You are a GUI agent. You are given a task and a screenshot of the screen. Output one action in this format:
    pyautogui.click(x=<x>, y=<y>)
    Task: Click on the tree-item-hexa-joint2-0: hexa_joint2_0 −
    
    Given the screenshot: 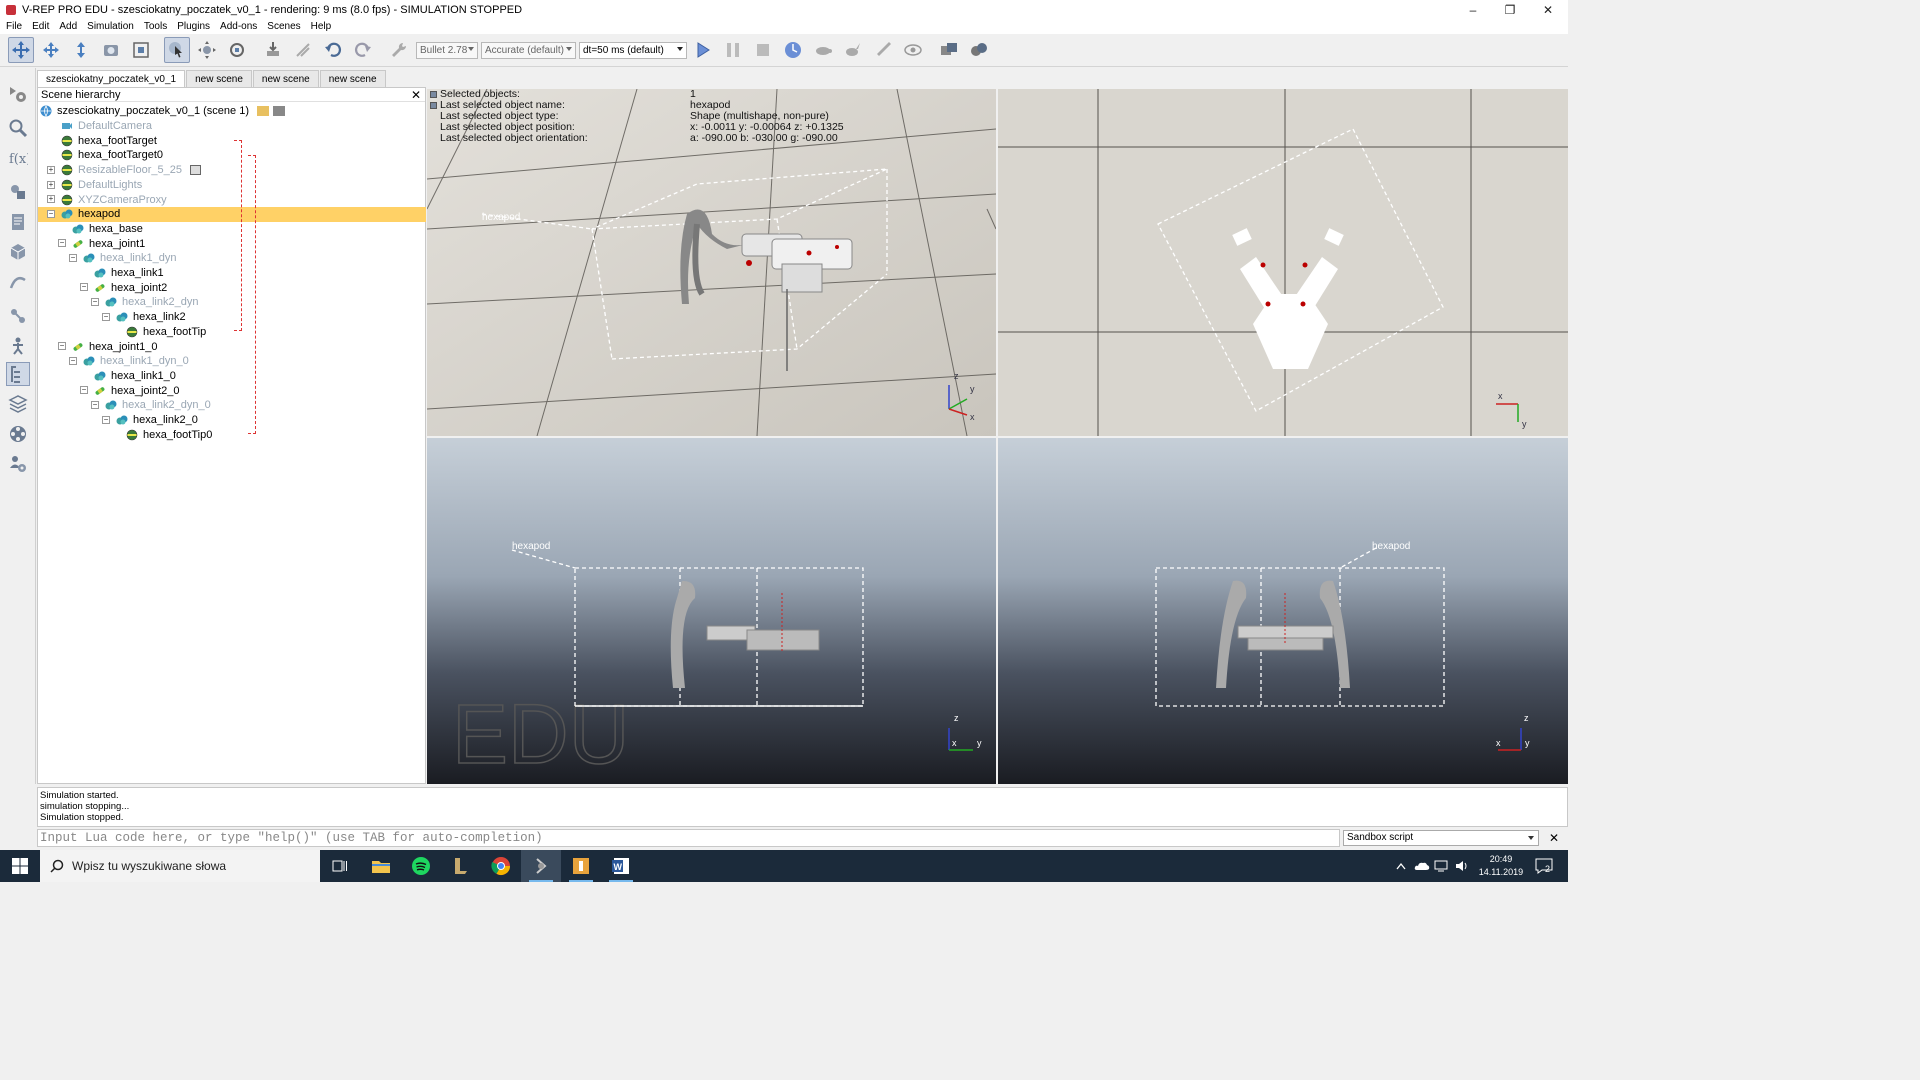 What is the action you would take?
    pyautogui.click(x=232, y=390)
    